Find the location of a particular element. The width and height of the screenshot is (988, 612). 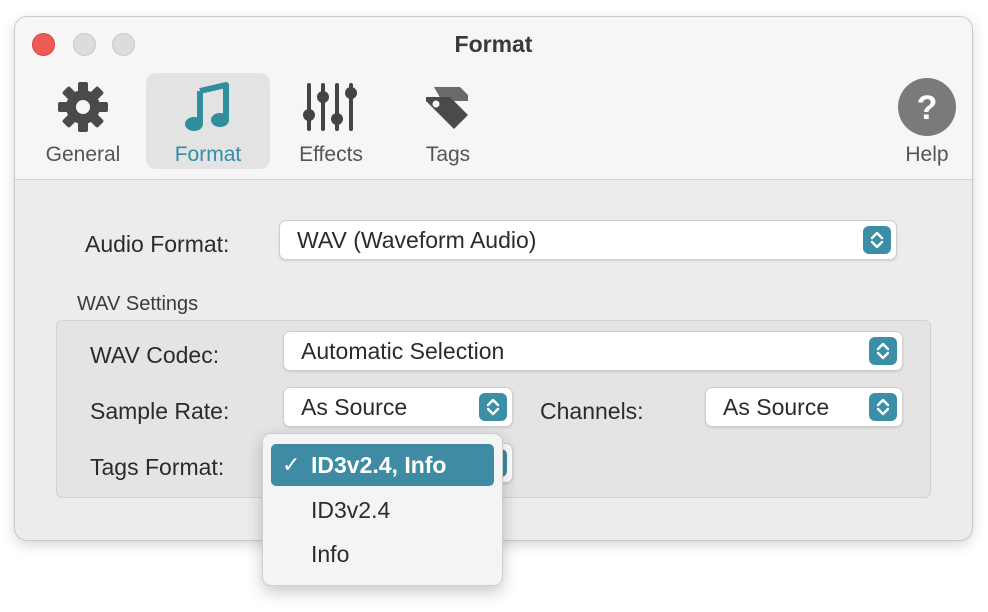

sample-rate-select: As Source is located at coordinates (398, 407).